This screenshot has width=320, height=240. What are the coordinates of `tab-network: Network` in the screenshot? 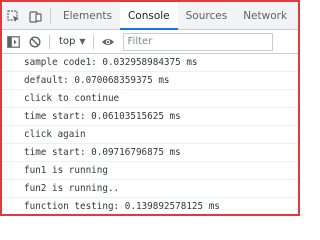 It's located at (265, 15).